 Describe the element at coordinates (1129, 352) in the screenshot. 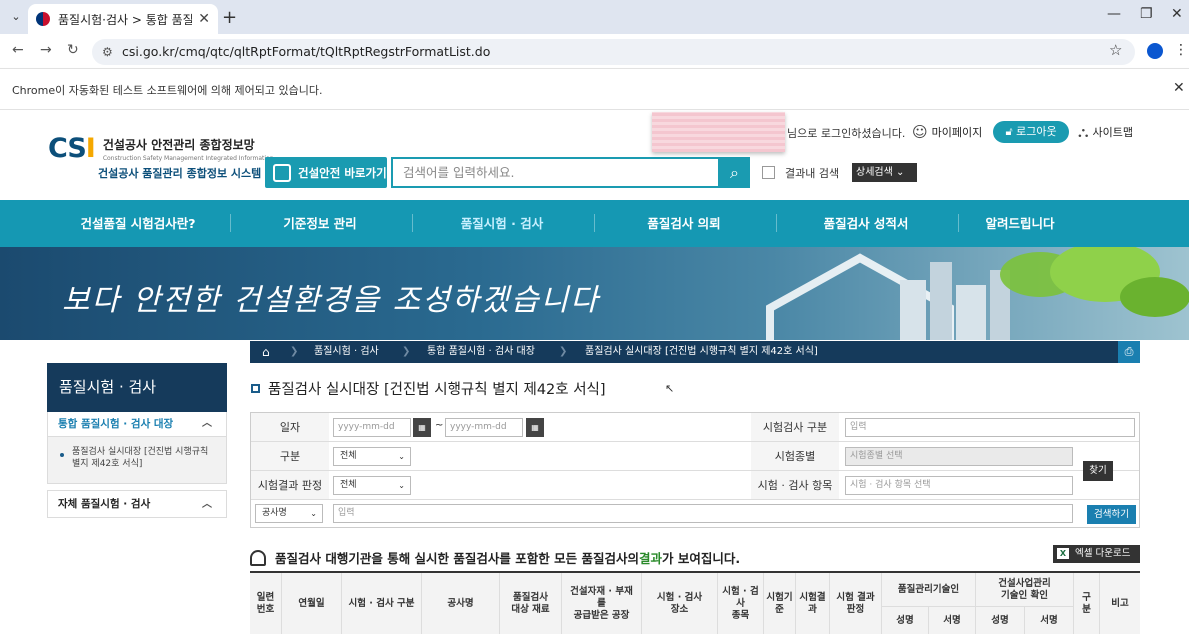

I see `print-icon: ⎙` at that location.